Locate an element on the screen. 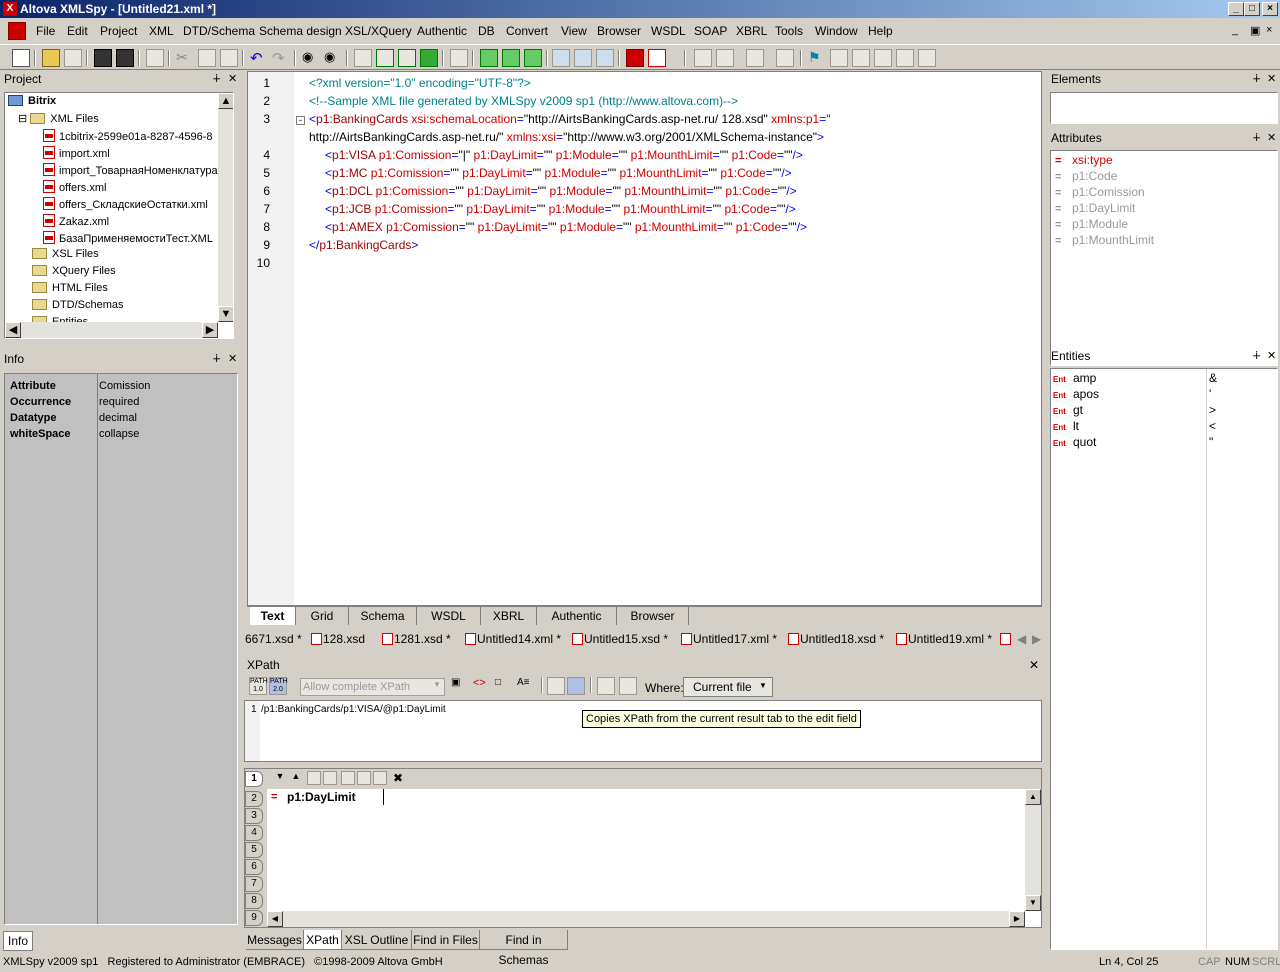 The height and width of the screenshot is (972, 1280). tab-xsl-outline: XSL Outline is located at coordinates (377, 940).